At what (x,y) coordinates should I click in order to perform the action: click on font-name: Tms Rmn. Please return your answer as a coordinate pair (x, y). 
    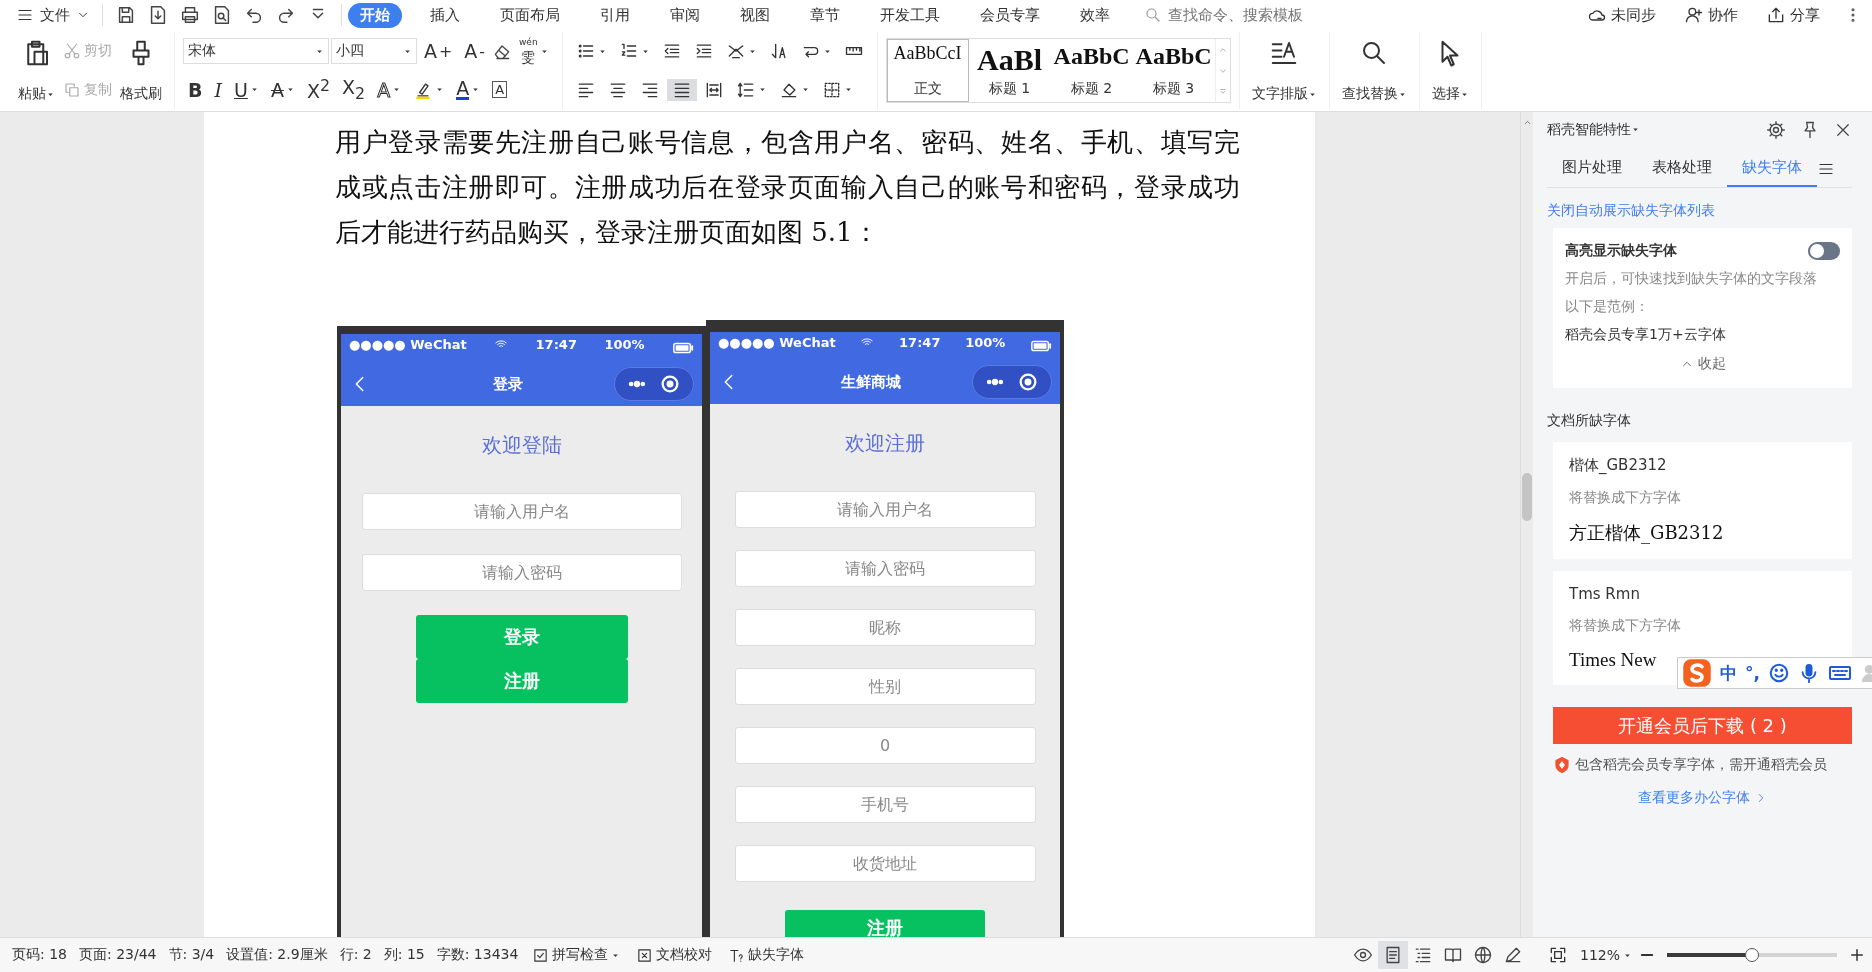
    Looking at the image, I should click on (1605, 594).